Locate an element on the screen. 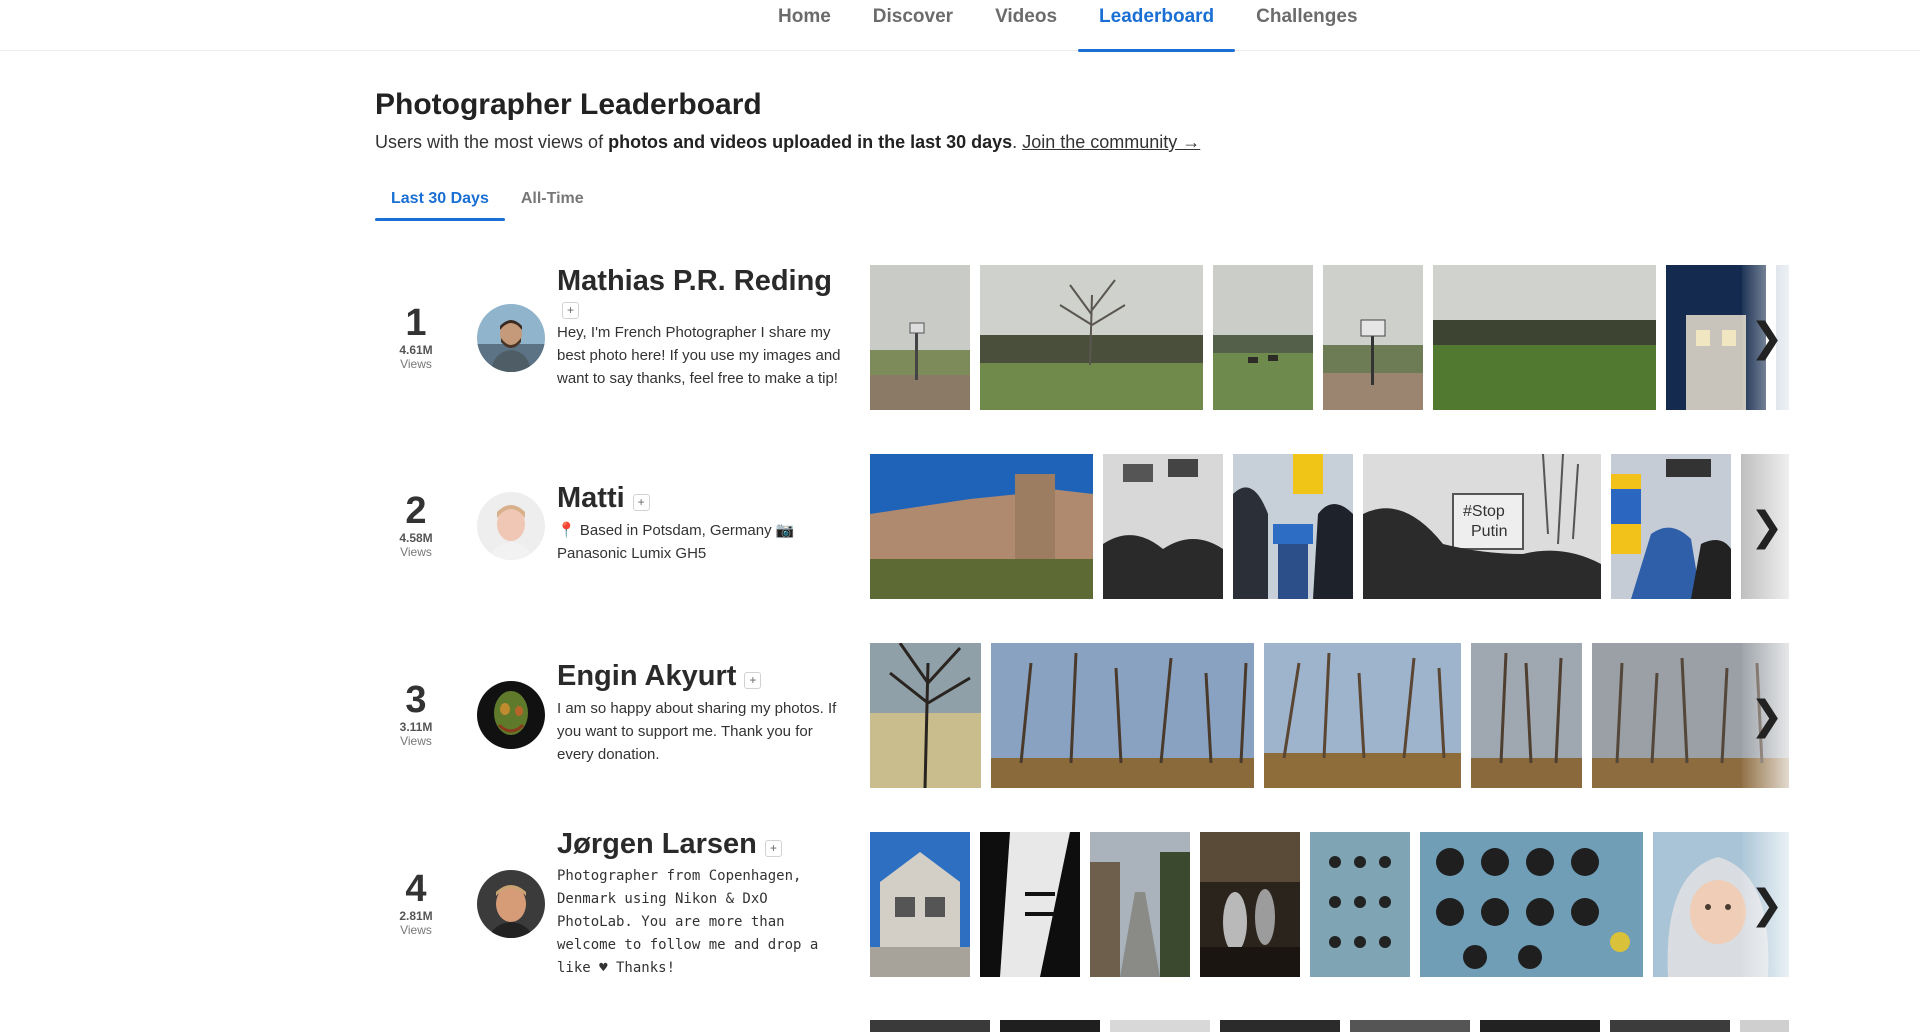 The image size is (1920, 1032). rank-number: 3 is located at coordinates (416, 700).